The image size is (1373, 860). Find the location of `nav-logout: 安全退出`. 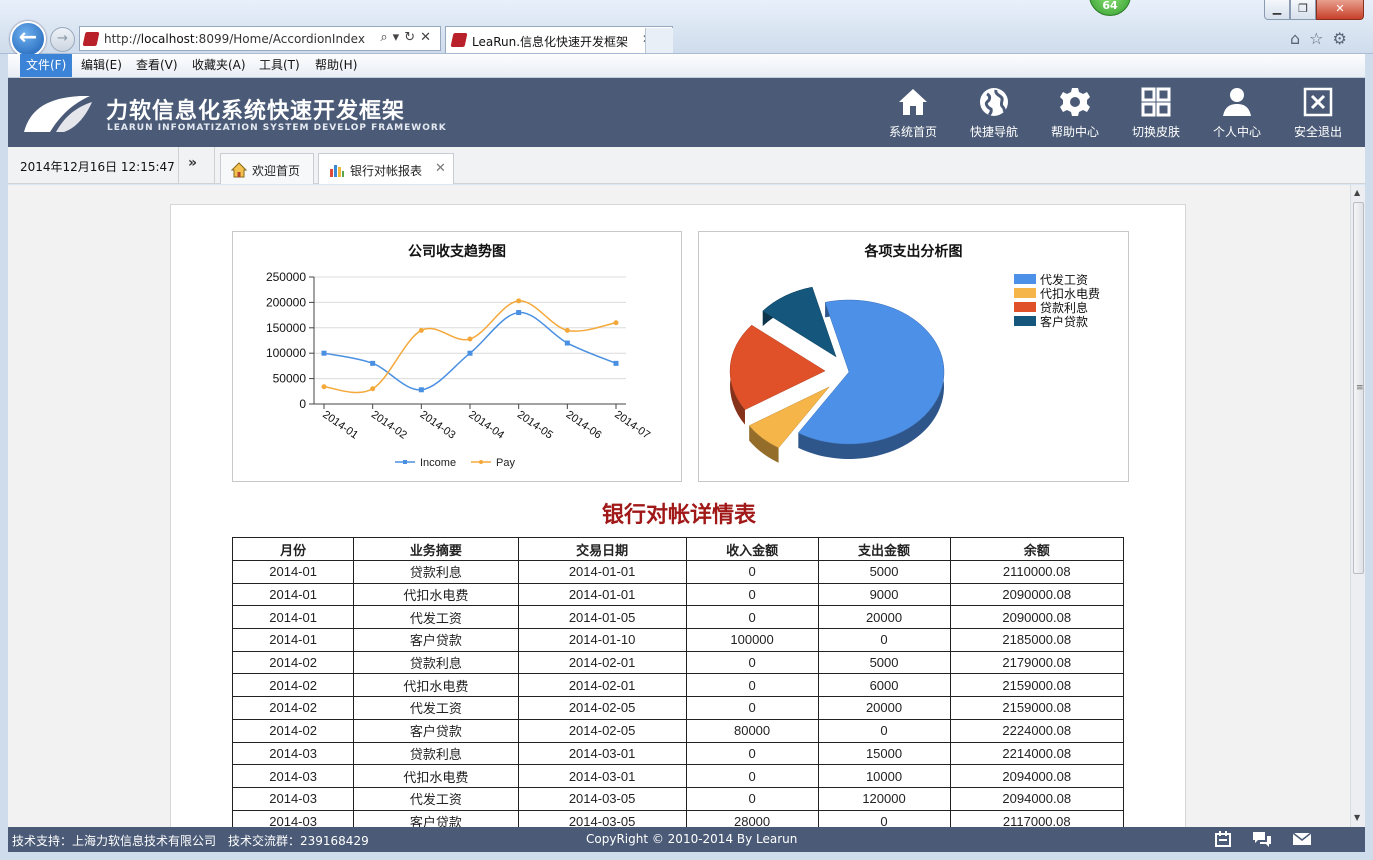

nav-logout: 安全退出 is located at coordinates (1318, 112).